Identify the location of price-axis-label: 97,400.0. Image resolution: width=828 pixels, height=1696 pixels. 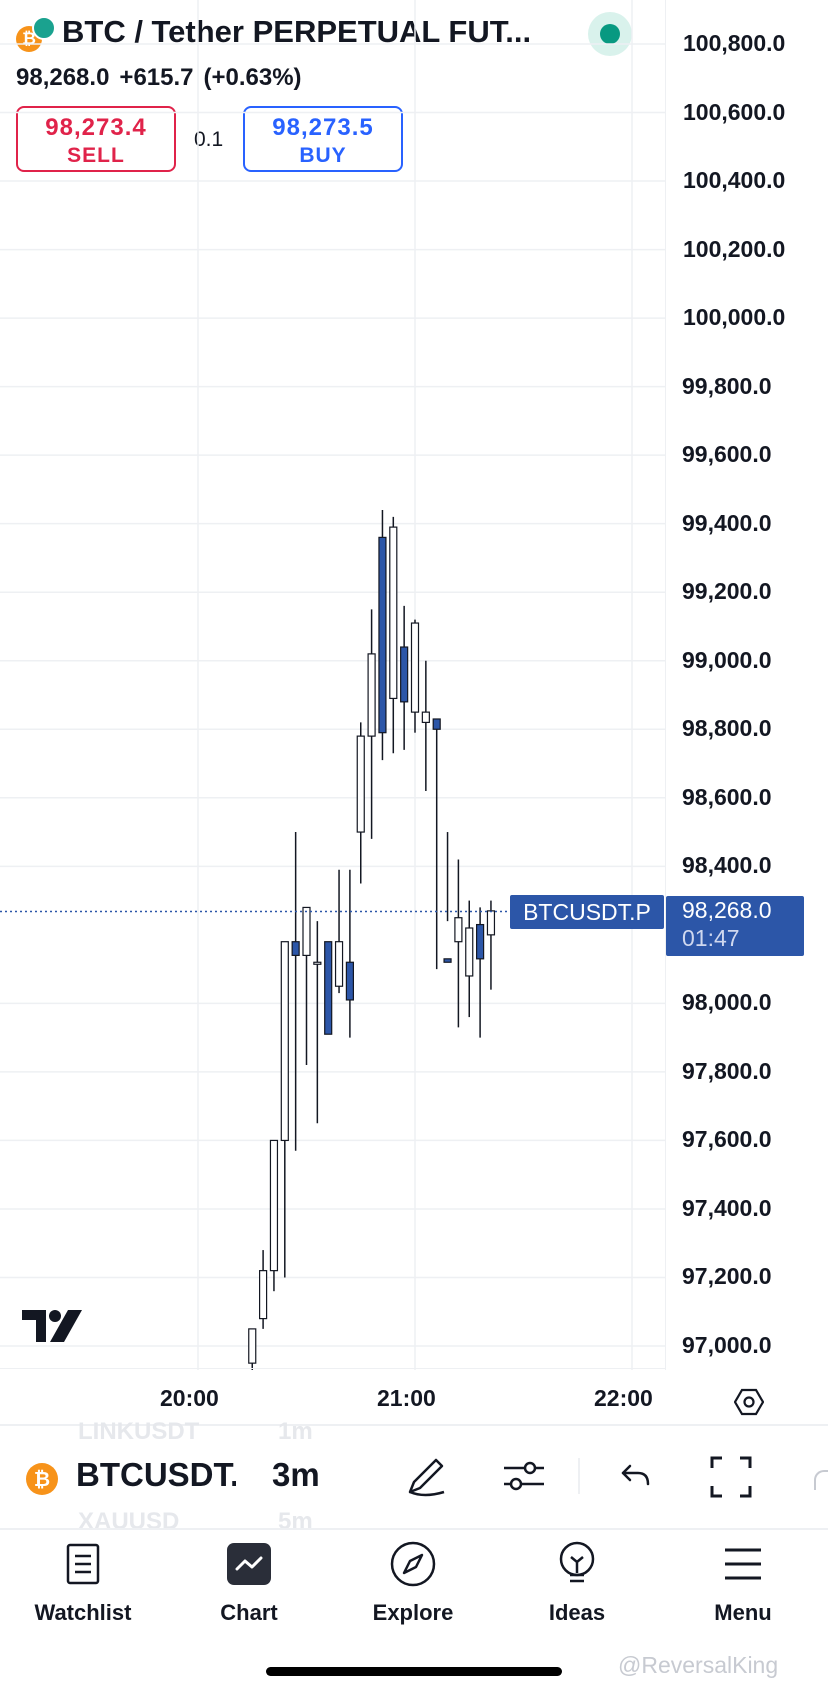
(727, 1207).